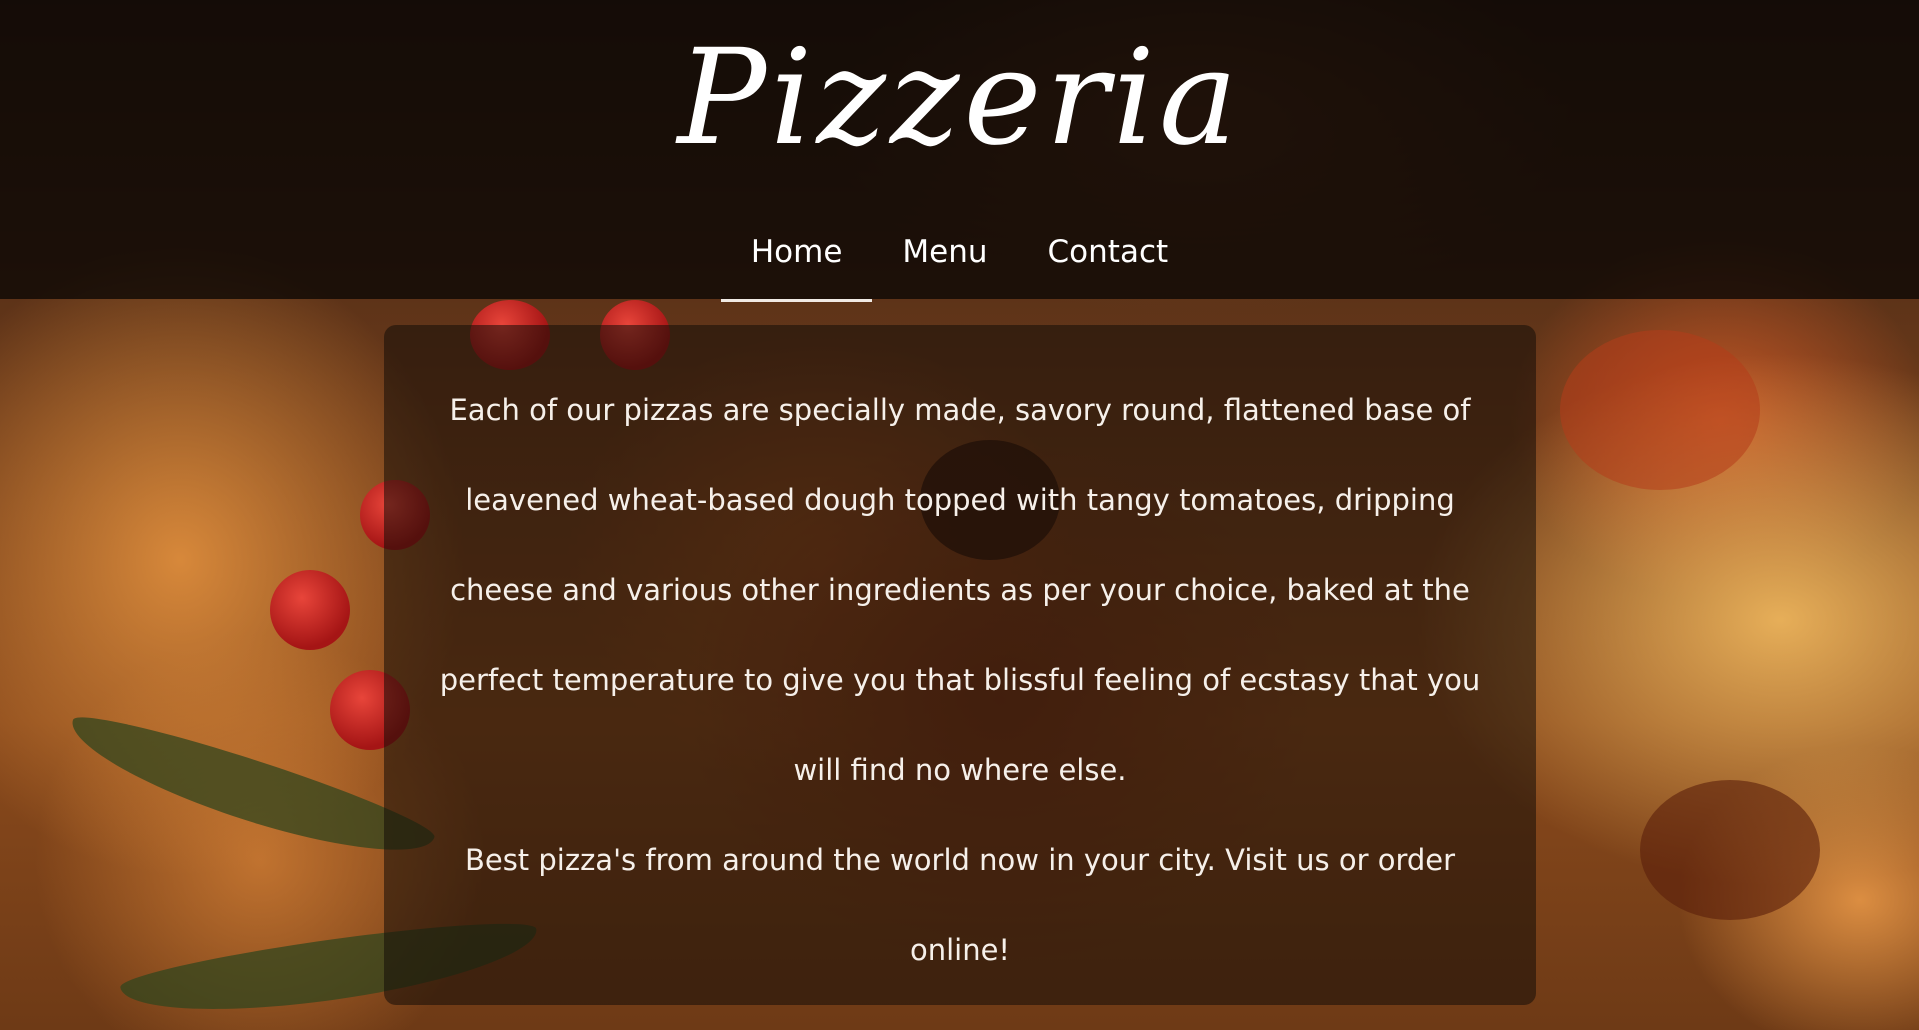  What do you see at coordinates (796, 263) in the screenshot?
I see `nav-item-home: Home` at bounding box center [796, 263].